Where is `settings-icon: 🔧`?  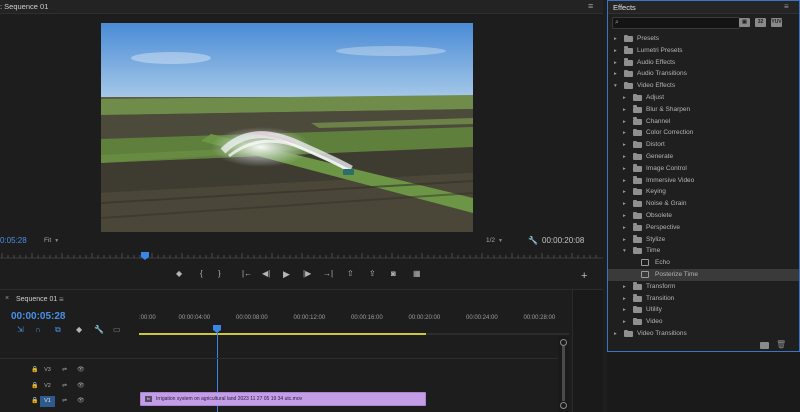
settings-icon: 🔧 is located at coordinates (533, 240).